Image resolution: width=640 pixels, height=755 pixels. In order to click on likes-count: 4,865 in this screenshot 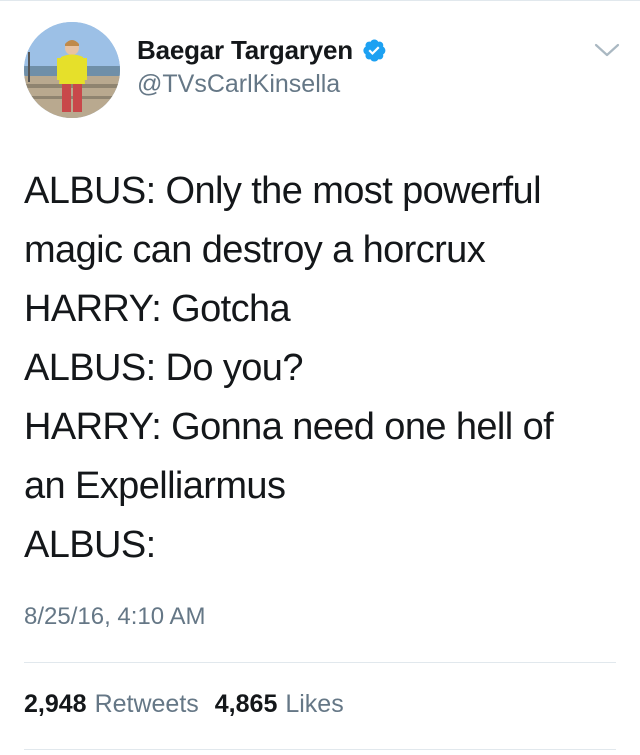, I will do `click(246, 704)`.